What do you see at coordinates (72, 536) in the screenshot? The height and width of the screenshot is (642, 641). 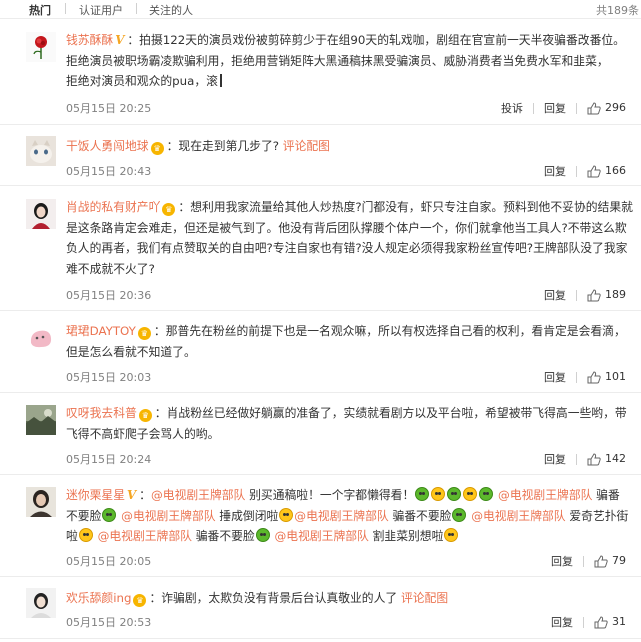 I see `comment-text: 啦` at bounding box center [72, 536].